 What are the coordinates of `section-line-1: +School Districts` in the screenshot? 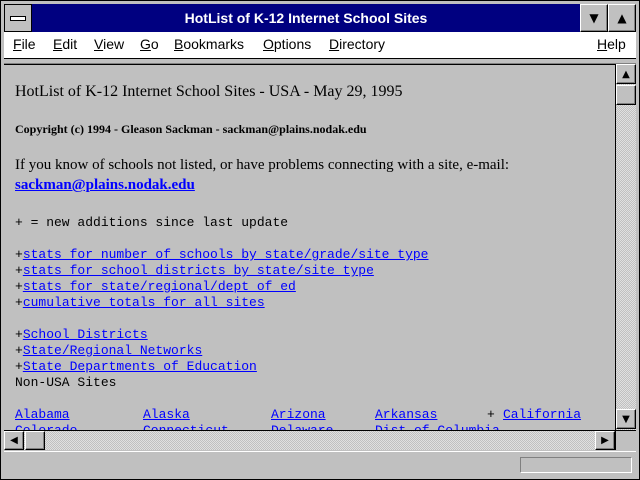 It's located at (81, 334).